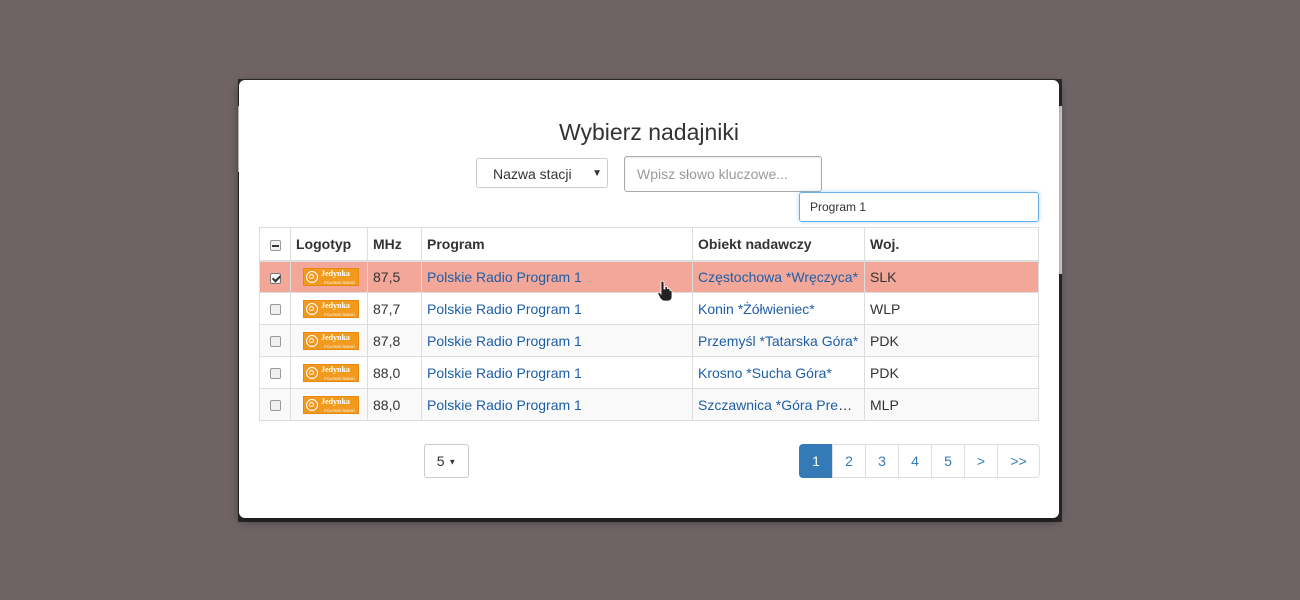 This screenshot has height=600, width=1300. Describe the element at coordinates (778, 244) in the screenshot. I see `header-object: Obiekt nadawczy` at that location.